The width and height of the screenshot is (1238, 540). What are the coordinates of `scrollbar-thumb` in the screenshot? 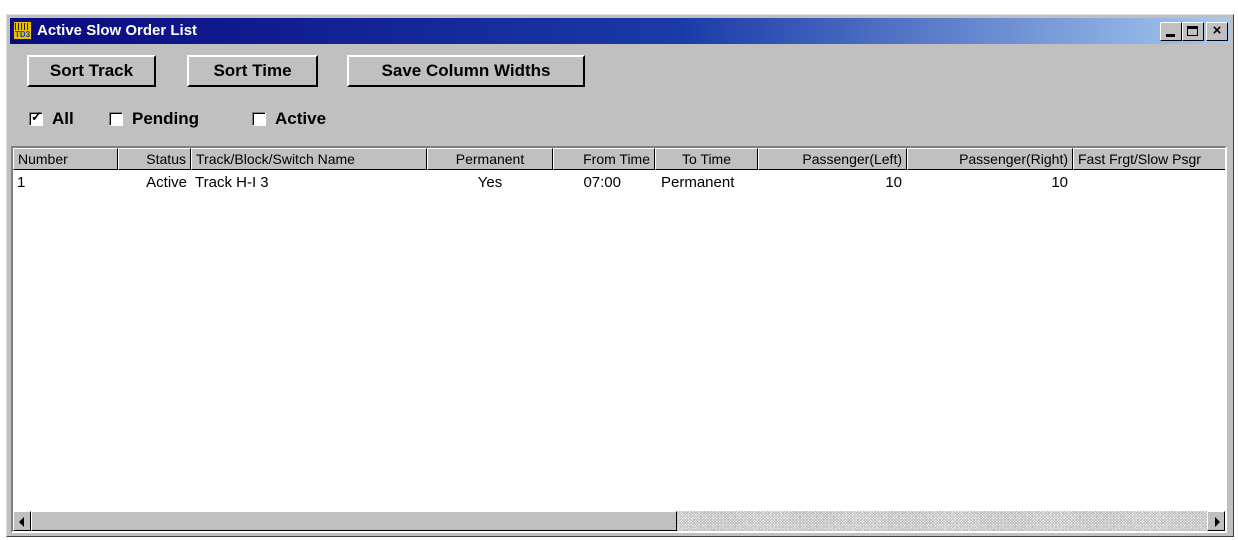 It's located at (354, 521).